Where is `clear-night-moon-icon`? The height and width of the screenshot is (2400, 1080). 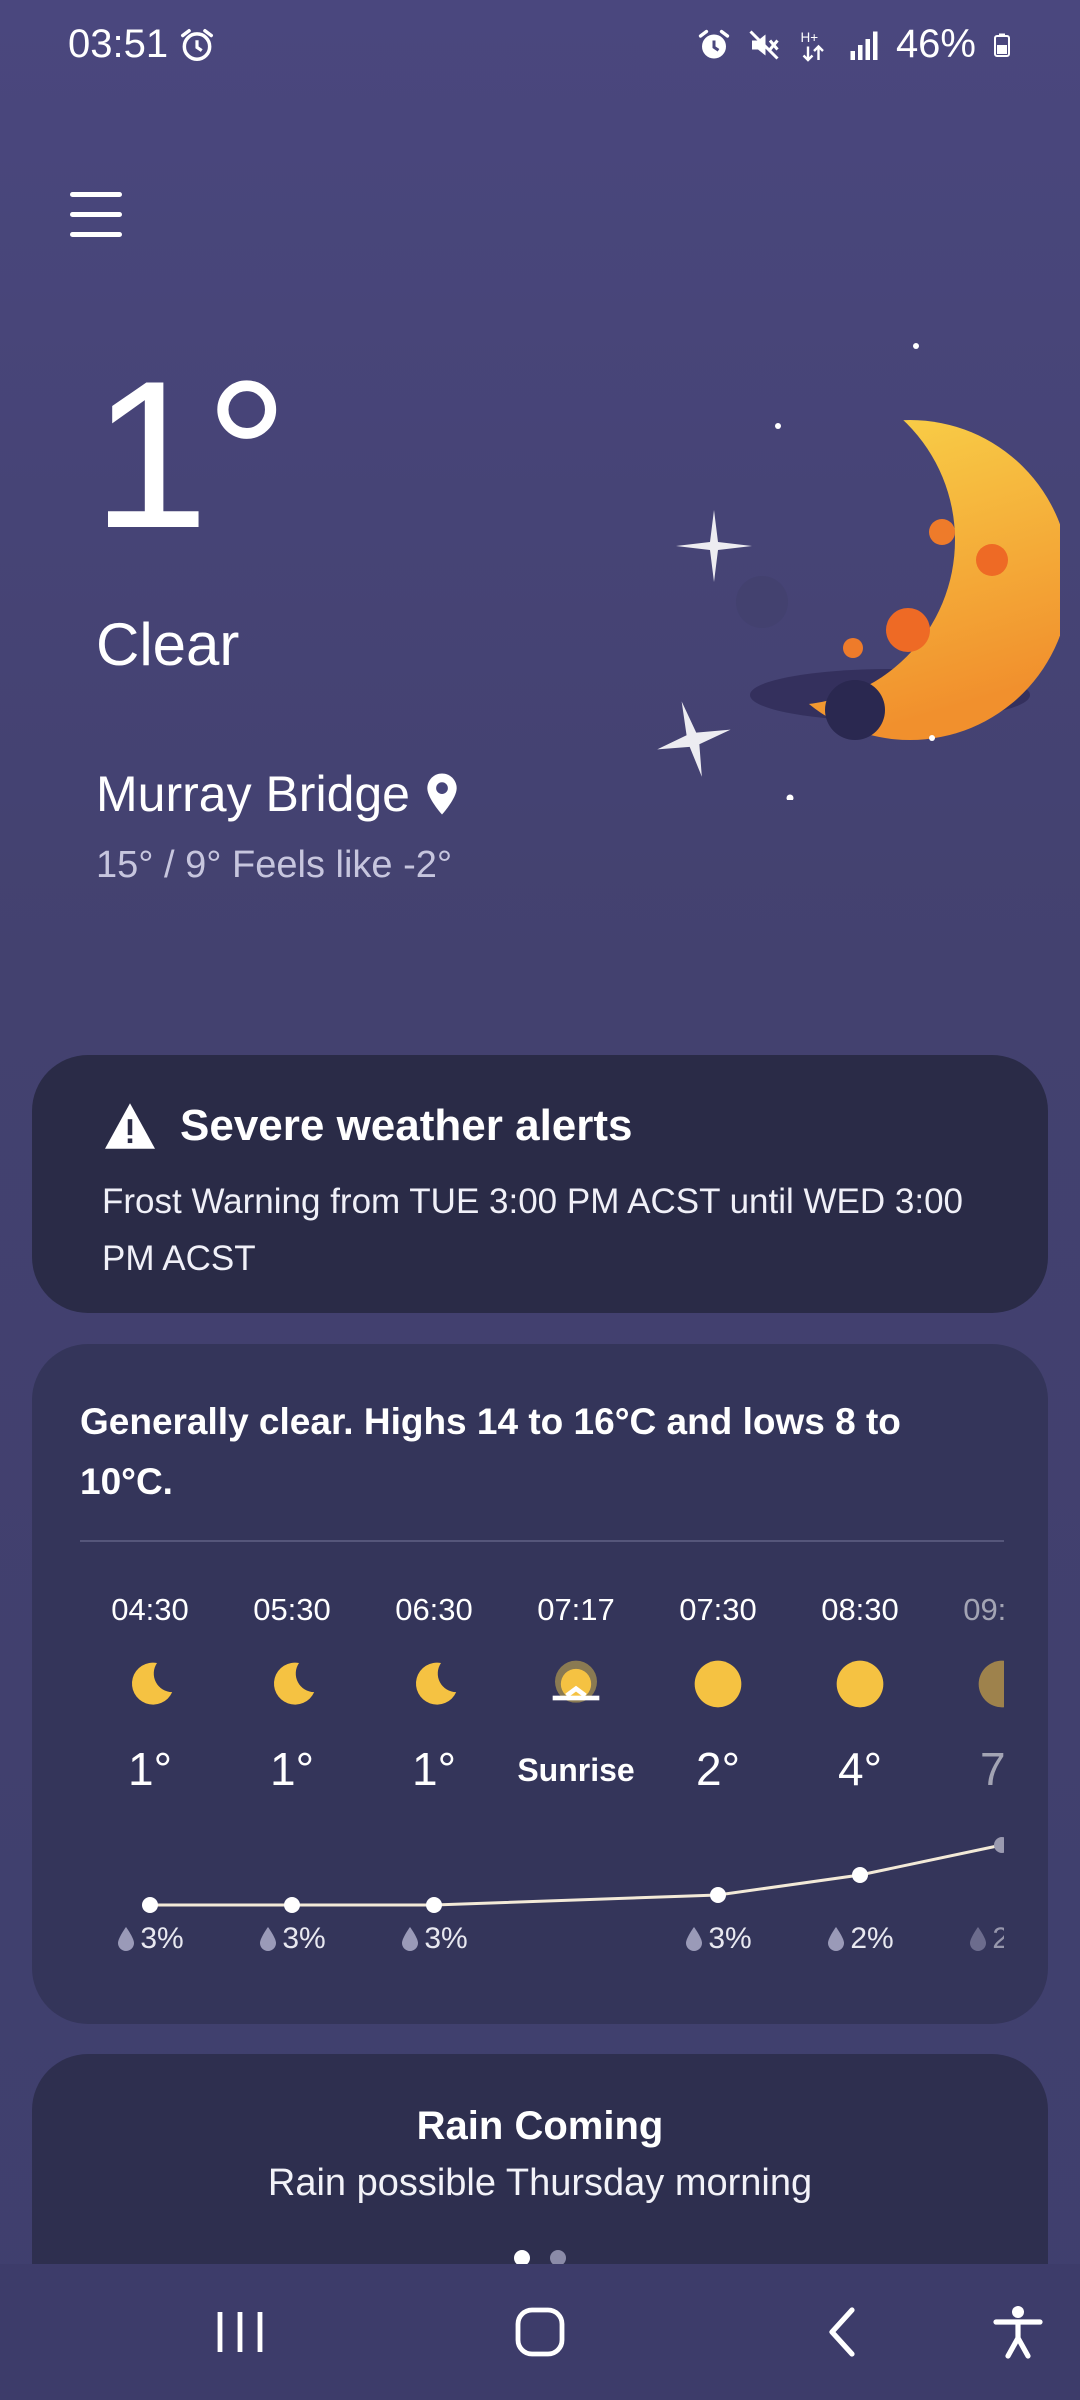
clear-night-moon-icon is located at coordinates (858, 571).